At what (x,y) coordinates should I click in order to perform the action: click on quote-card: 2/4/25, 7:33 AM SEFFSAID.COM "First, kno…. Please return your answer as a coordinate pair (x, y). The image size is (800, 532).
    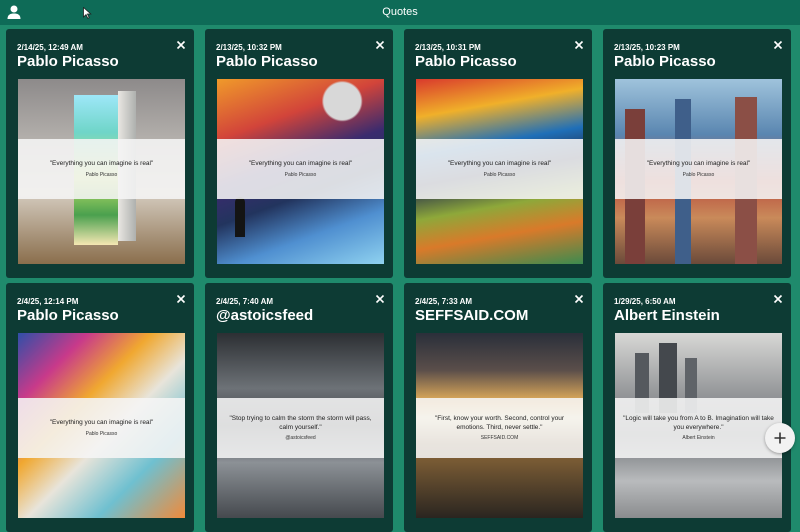
    Looking at the image, I should click on (498, 407).